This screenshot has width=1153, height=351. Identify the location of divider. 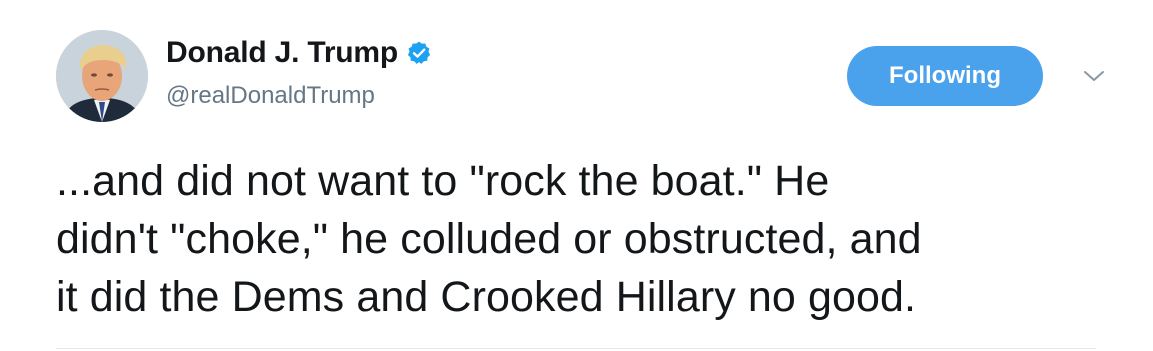
(576, 348).